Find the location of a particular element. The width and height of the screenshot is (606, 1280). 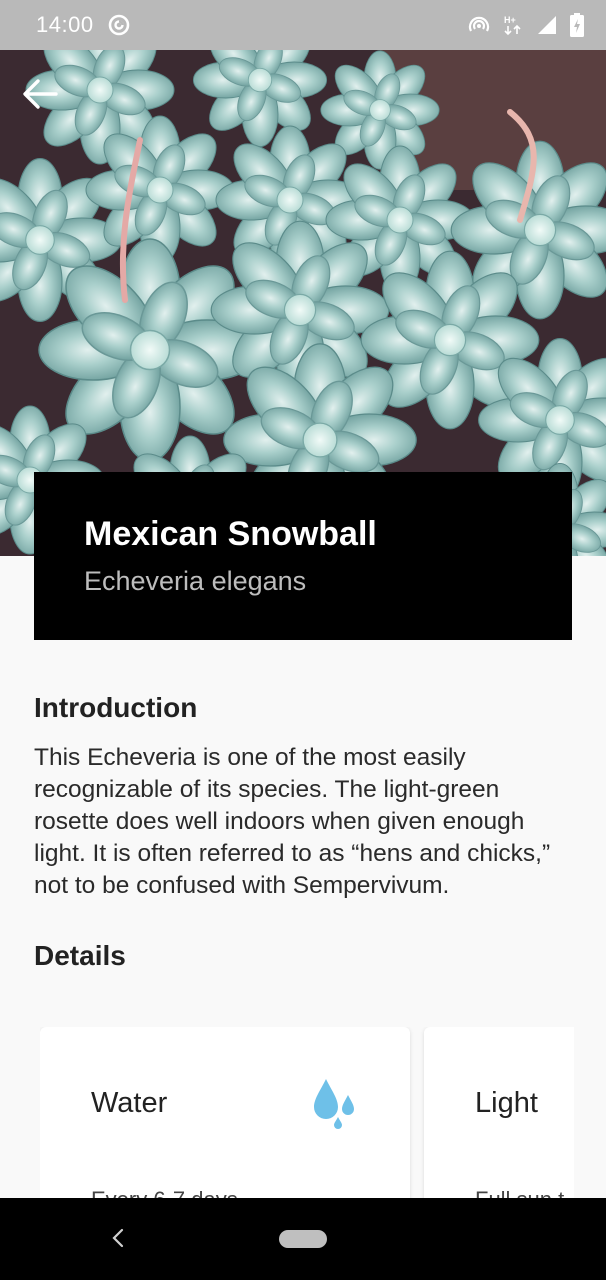

signal-icon is located at coordinates (547, 25).